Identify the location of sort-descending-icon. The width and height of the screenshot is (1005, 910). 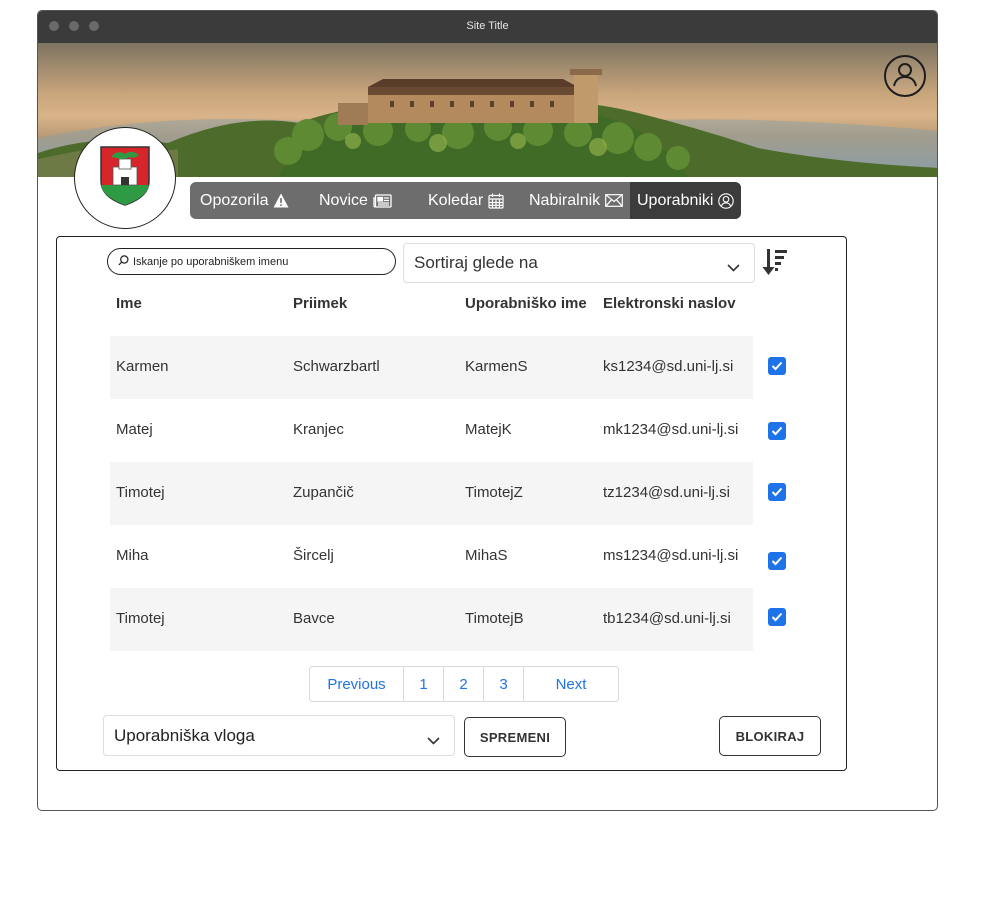
(775, 264).